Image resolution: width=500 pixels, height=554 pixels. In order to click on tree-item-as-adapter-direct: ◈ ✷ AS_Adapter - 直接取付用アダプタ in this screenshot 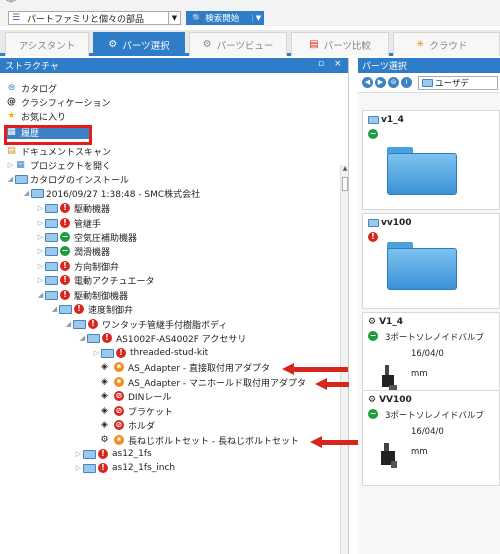, I will do `click(184, 367)`.